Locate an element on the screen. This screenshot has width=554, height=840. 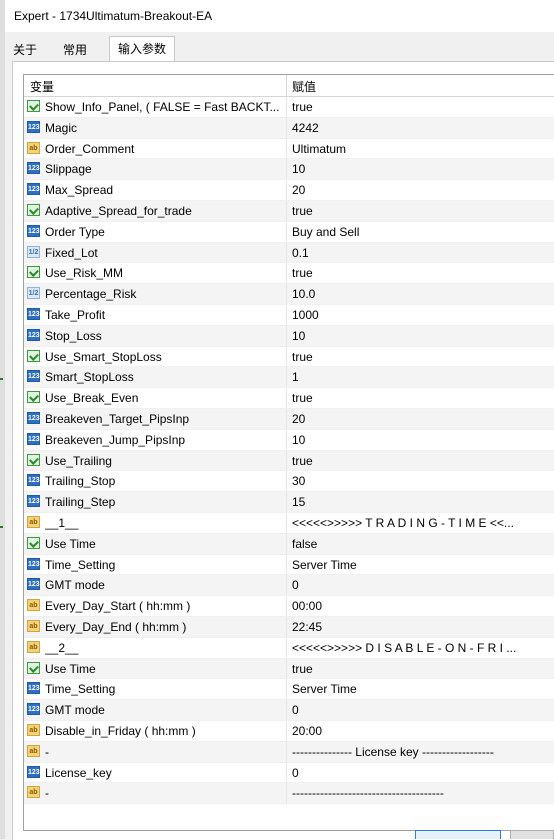
parameter-row: 123 Magic 4242 is located at coordinates (289, 128).